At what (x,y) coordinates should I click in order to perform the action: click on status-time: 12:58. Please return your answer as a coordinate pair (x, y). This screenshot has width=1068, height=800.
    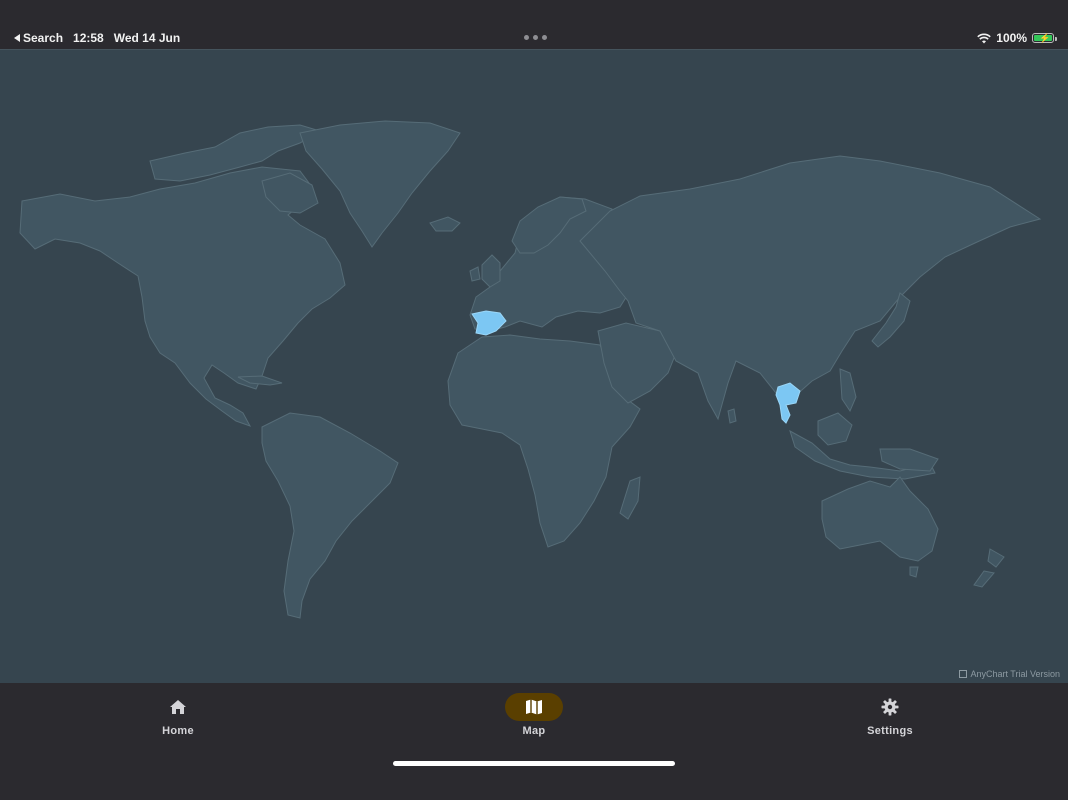
    Looking at the image, I should click on (88, 38).